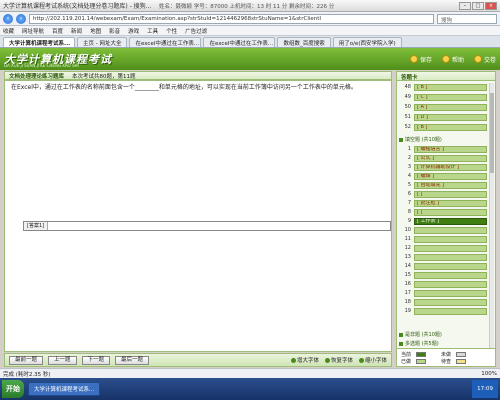 Image resolution: width=500 pixels, height=400 pixels. Describe the element at coordinates (445, 59) in the screenshot. I see `help-icon` at that location.